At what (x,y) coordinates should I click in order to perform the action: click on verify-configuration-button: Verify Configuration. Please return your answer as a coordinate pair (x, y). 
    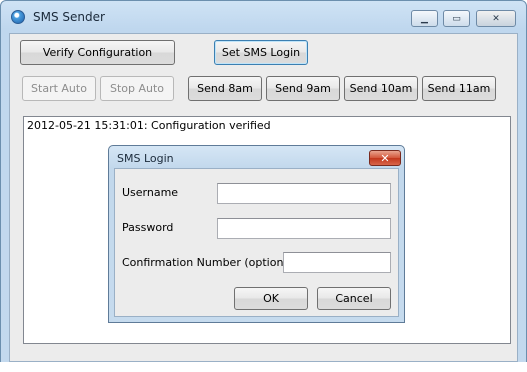
    Looking at the image, I should click on (97, 52).